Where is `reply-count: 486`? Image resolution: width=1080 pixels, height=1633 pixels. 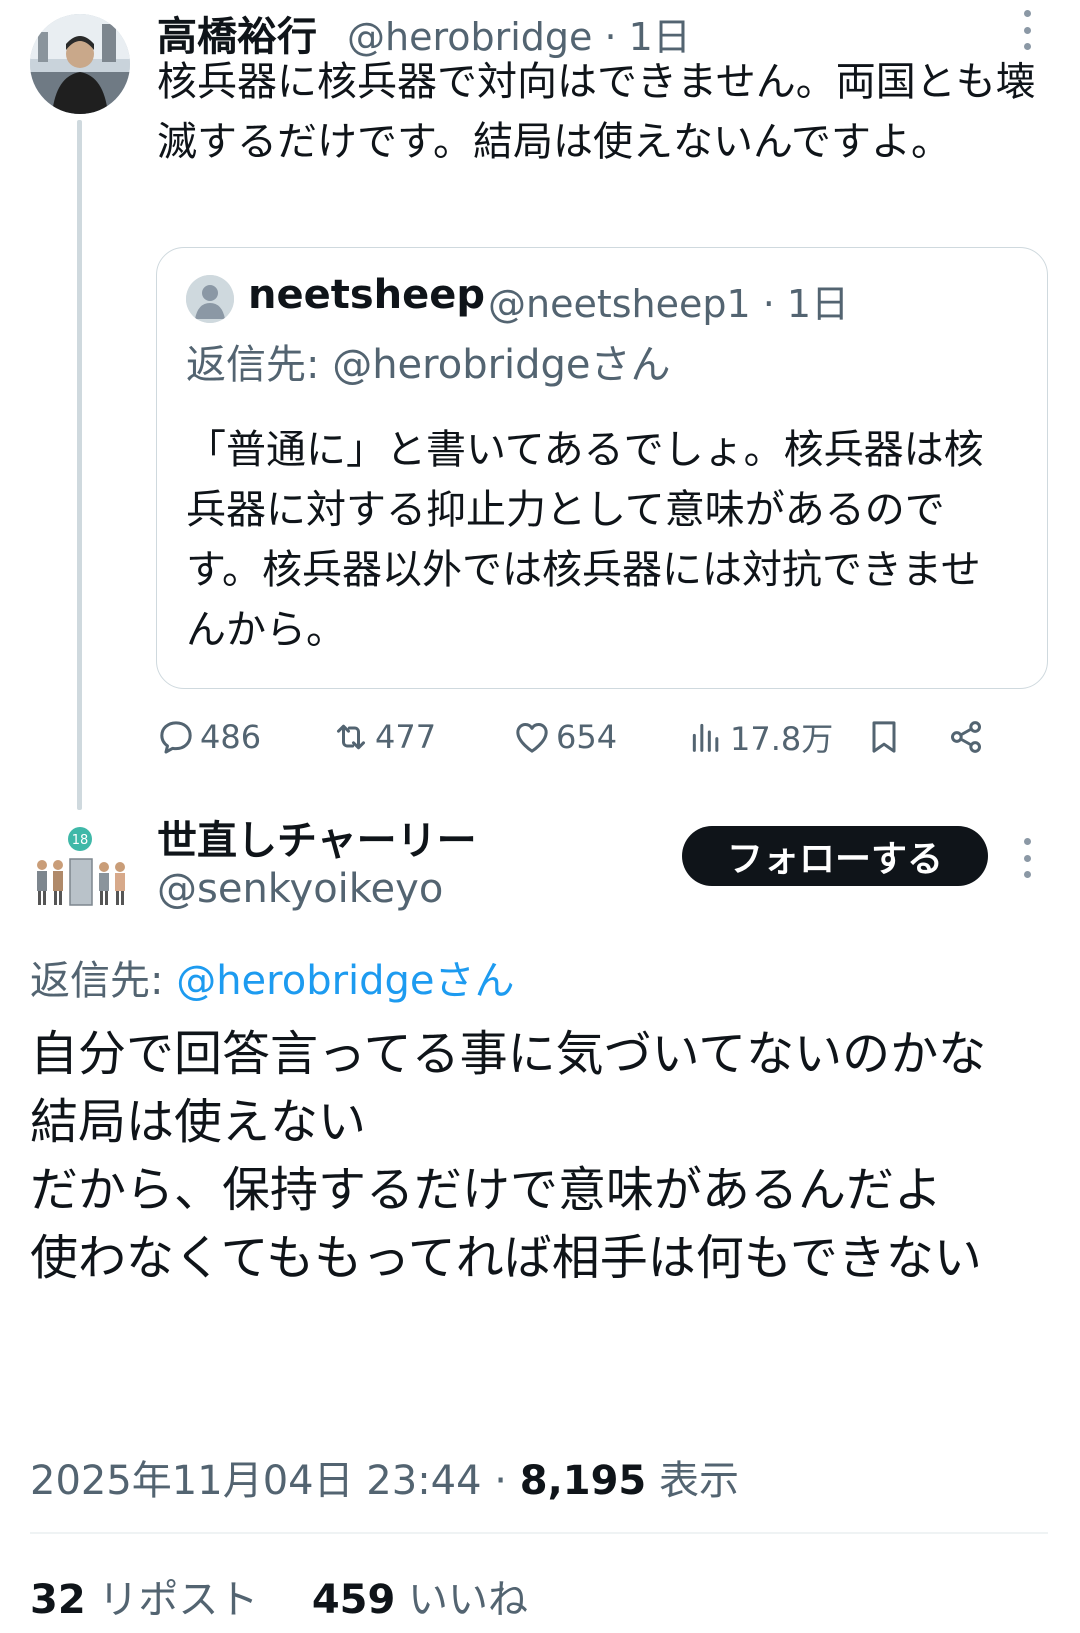 reply-count: 486 is located at coordinates (231, 737).